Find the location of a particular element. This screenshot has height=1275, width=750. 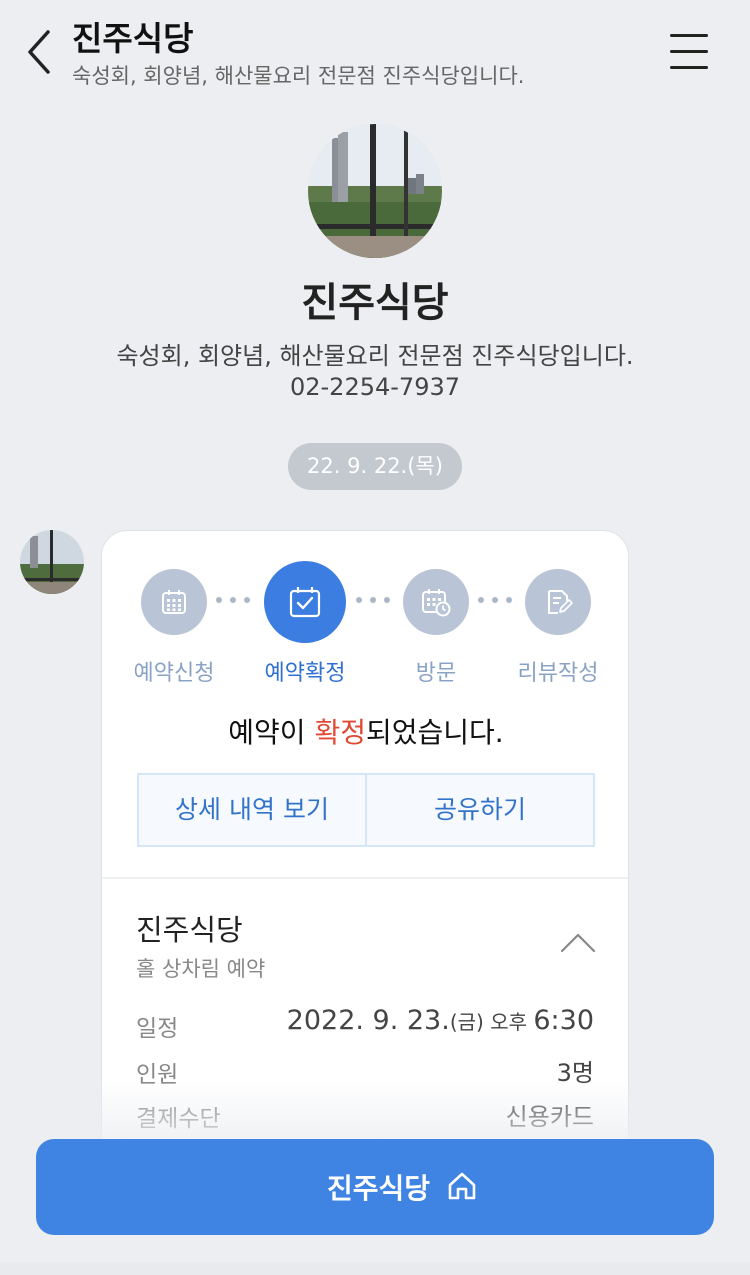

top-bar: 진주식당 숙성회, 회양념, 해산물요리 전문점 진주식당입니다. is located at coordinates (375, 55).